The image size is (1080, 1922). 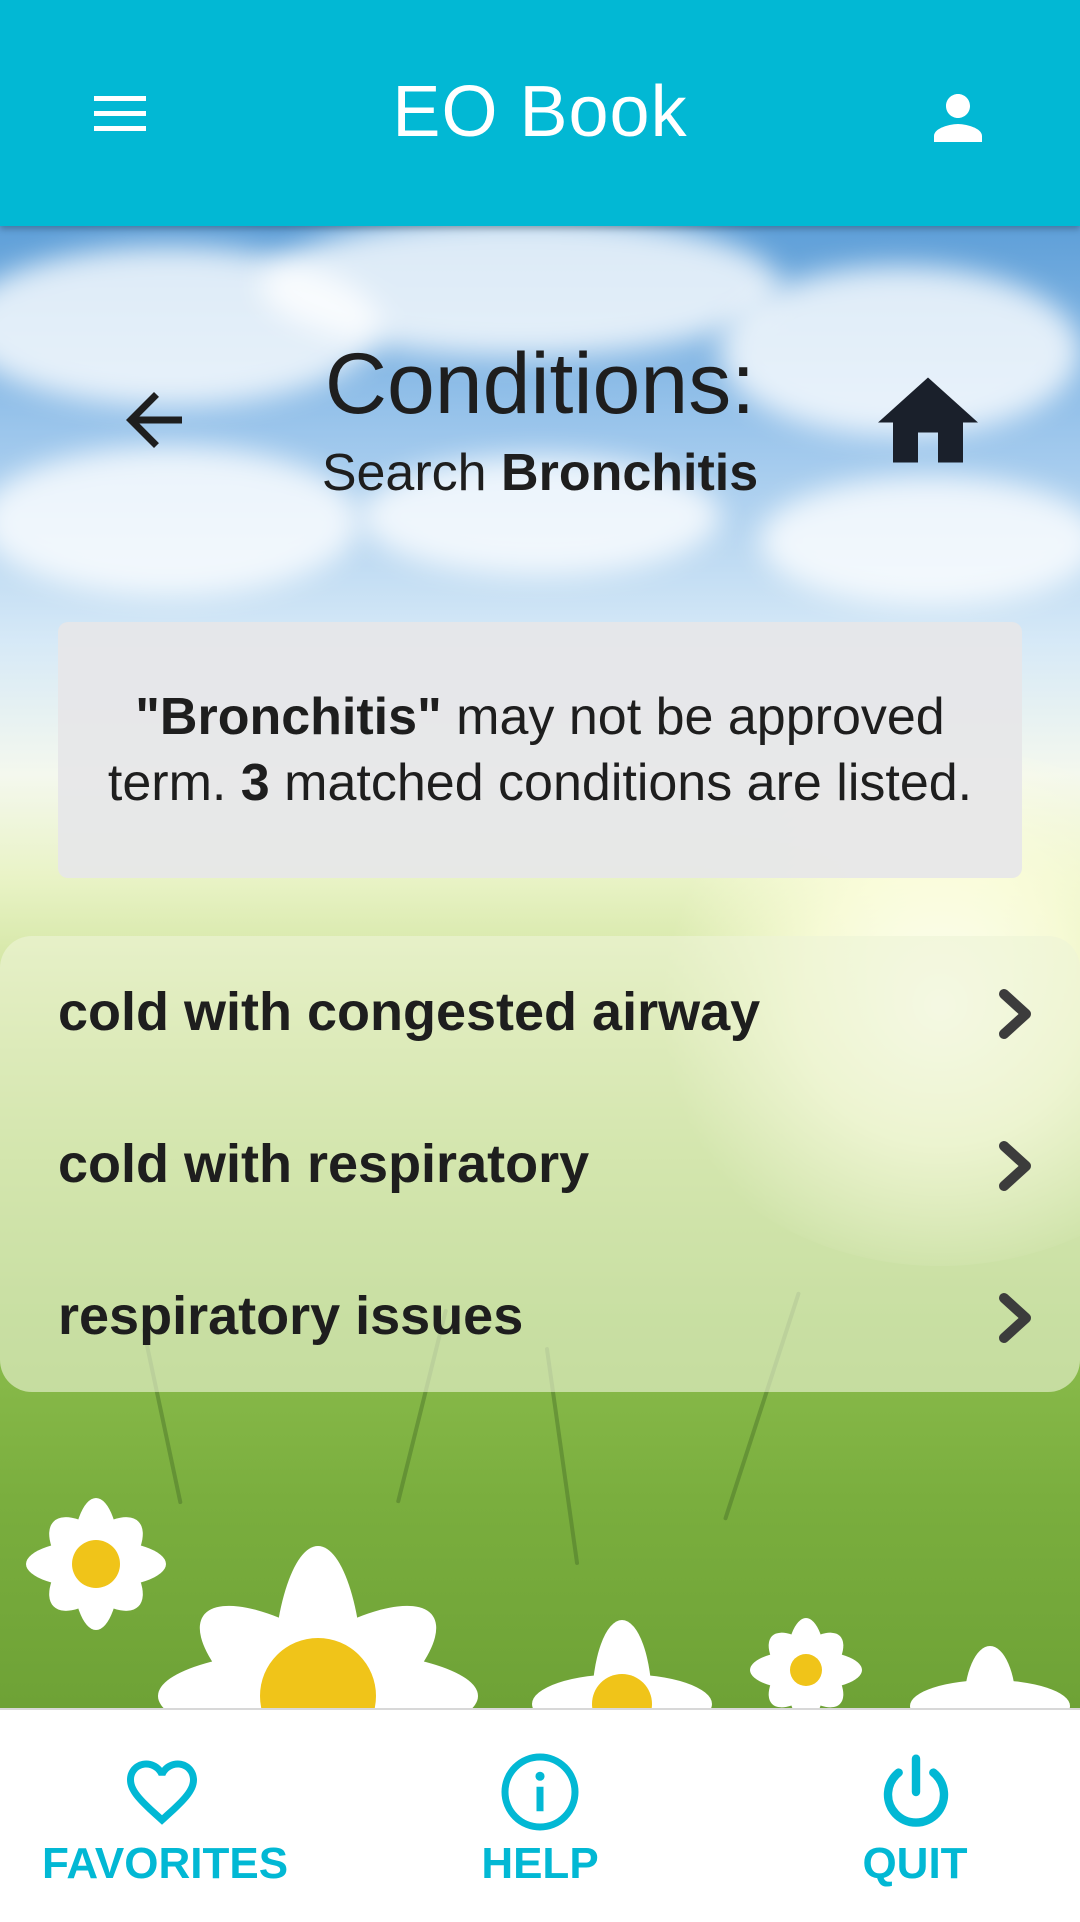 I want to click on list-item: cold with congested airway, so click(x=540, y=1012).